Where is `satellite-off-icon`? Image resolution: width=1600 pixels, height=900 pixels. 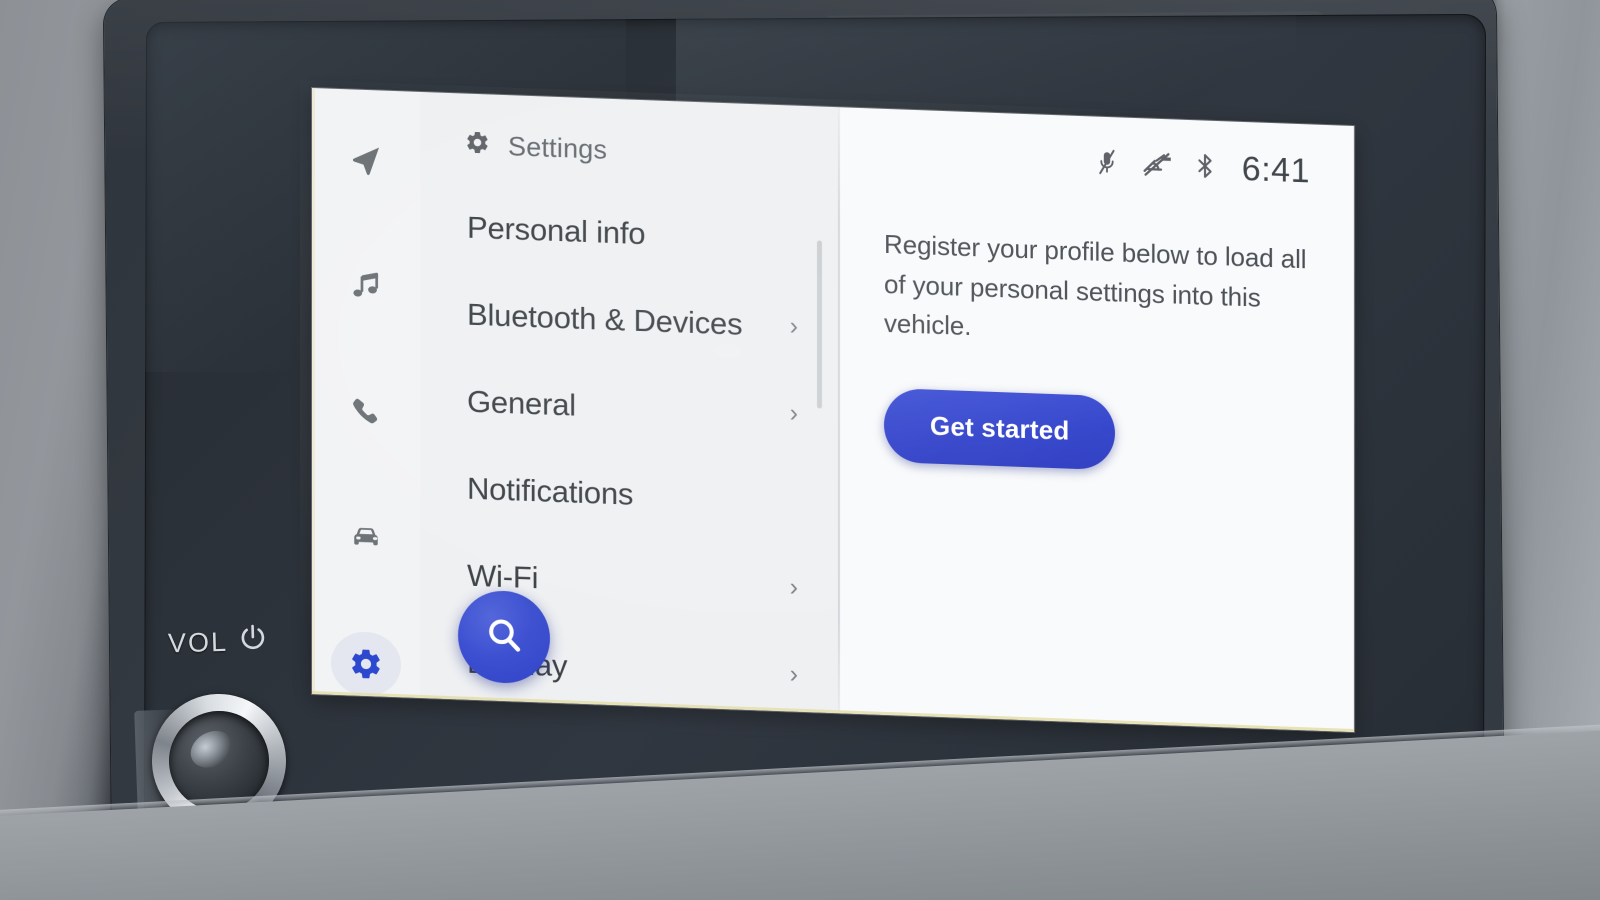 satellite-off-icon is located at coordinates (1157, 165).